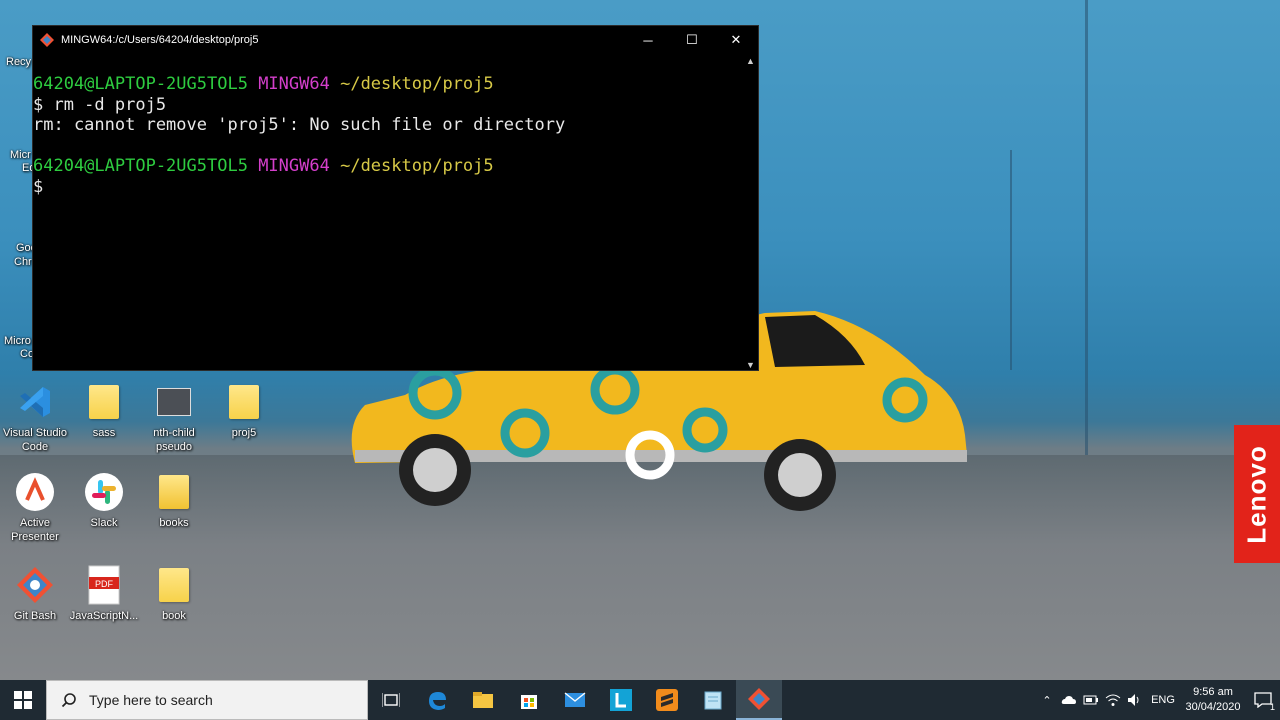  Describe the element at coordinates (35, 616) in the screenshot. I see `desktop-icon-label: Git Bash` at that location.